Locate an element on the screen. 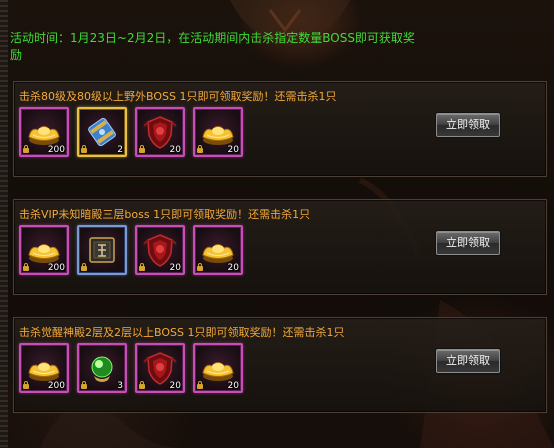 The image size is (554, 448). task-title: 击杀觉醒神殿2层及2层以上BOSS 1只即可领取奖励！还需击杀1只 is located at coordinates (182, 332).